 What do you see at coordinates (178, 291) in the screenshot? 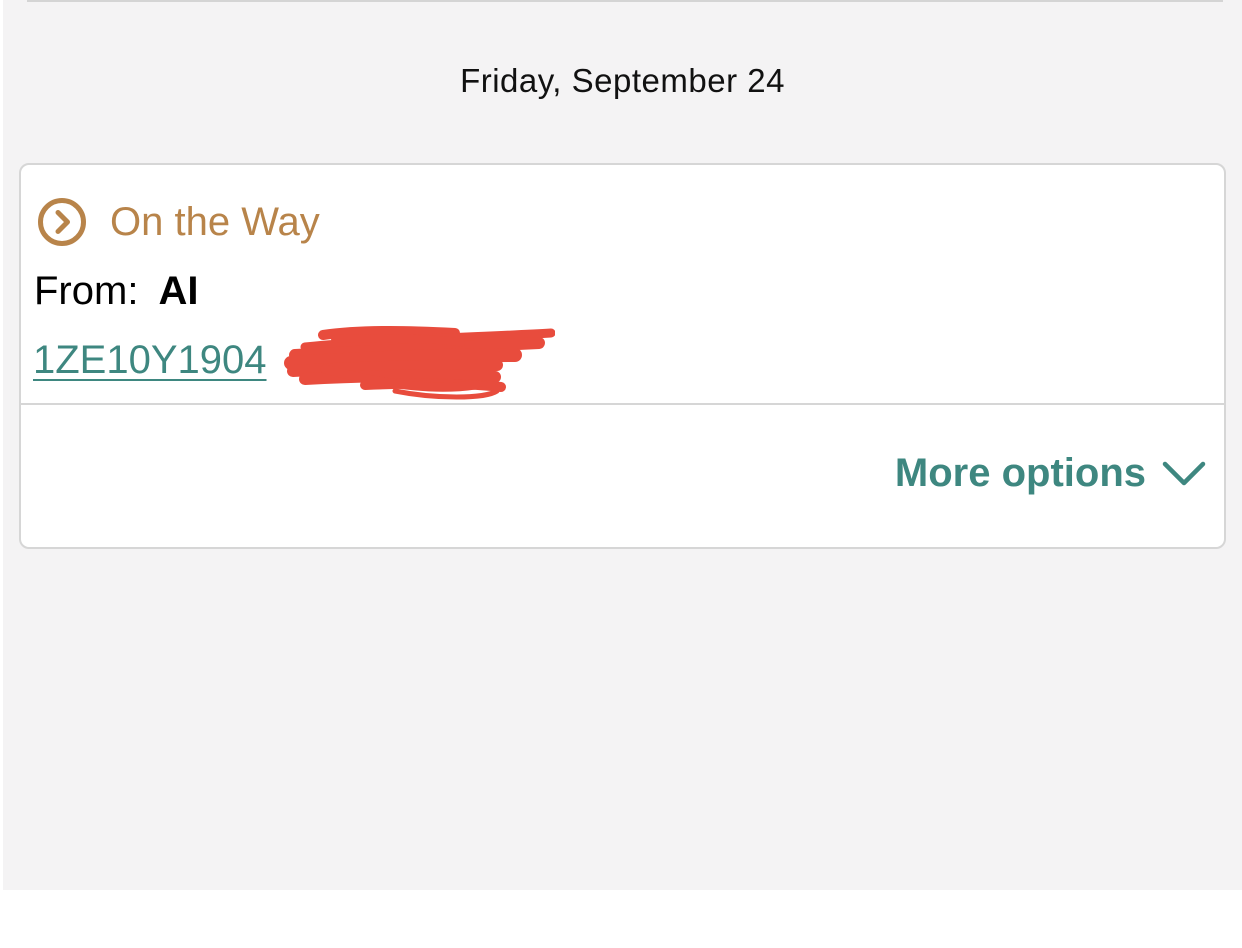
I see `sender-name: AI` at bounding box center [178, 291].